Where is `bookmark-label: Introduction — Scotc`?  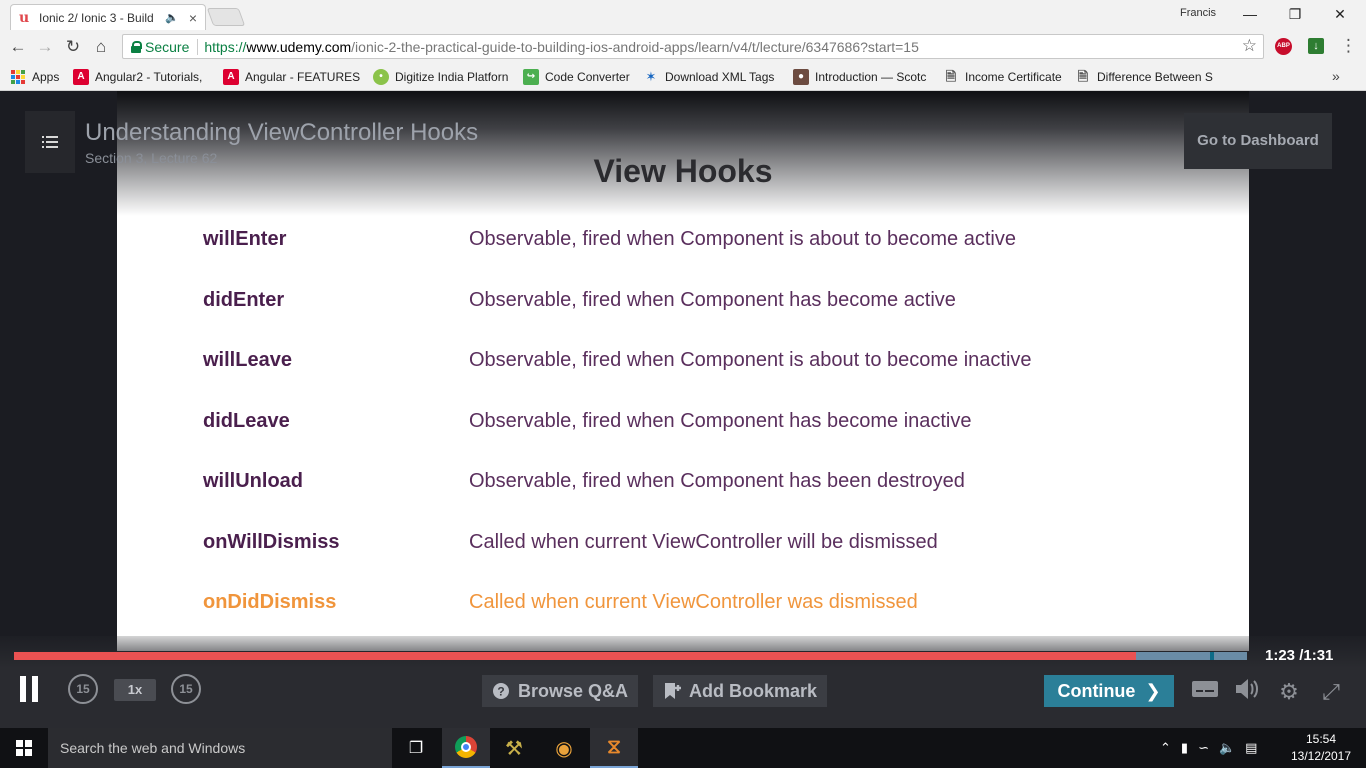 bookmark-label: Introduction — Scotc is located at coordinates (871, 77).